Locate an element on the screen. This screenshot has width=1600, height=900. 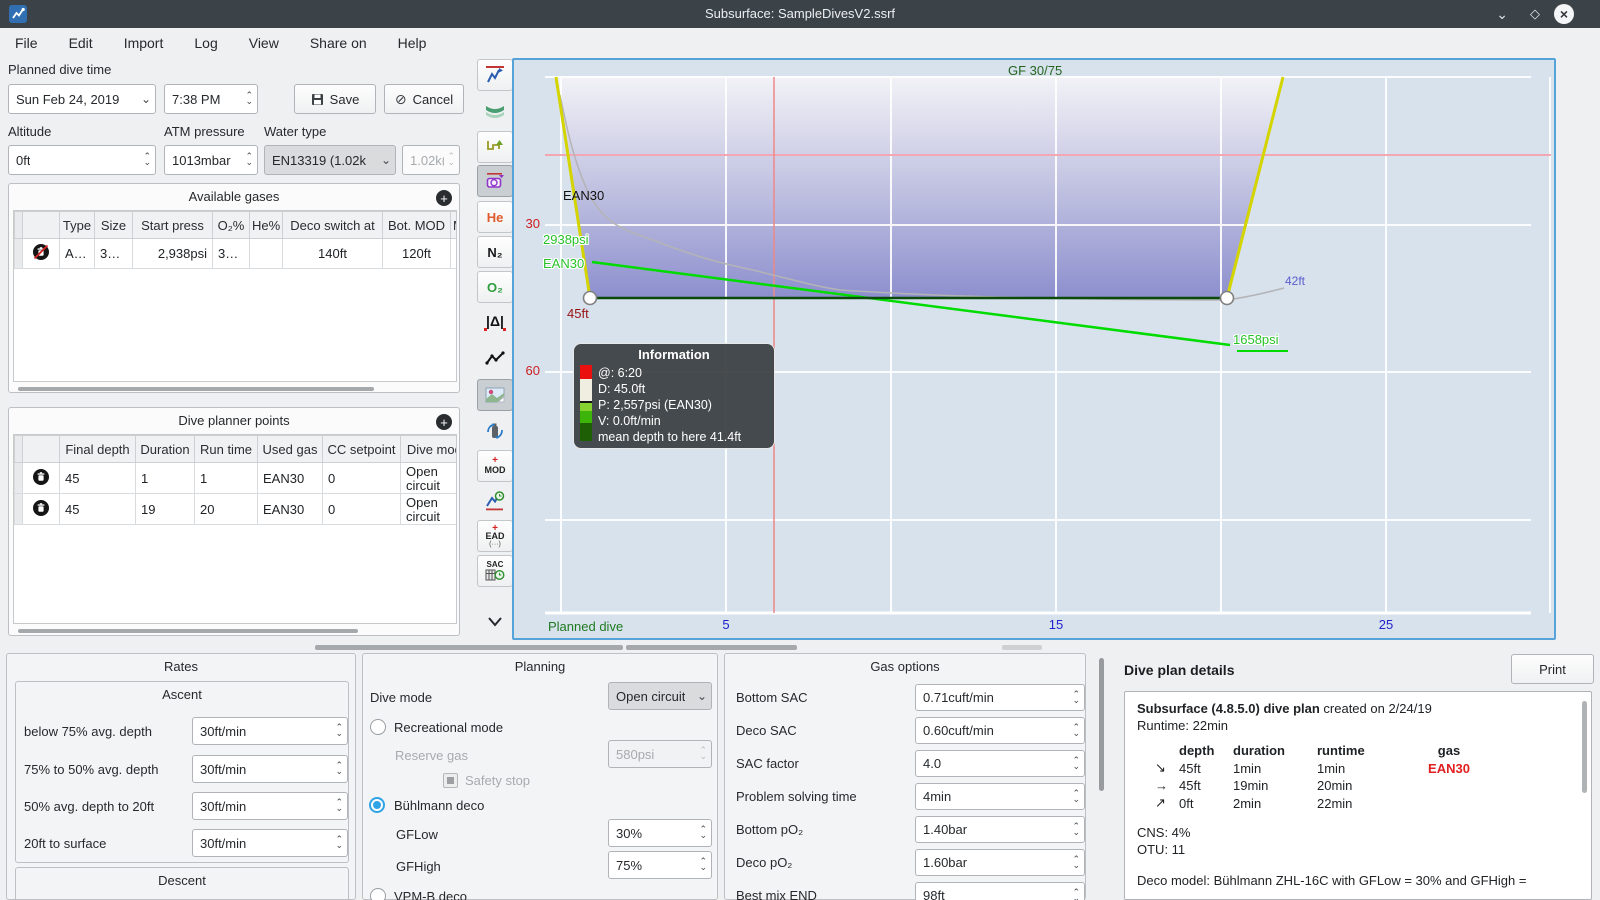
point-runtime-cell: 1 is located at coordinates (226, 478).